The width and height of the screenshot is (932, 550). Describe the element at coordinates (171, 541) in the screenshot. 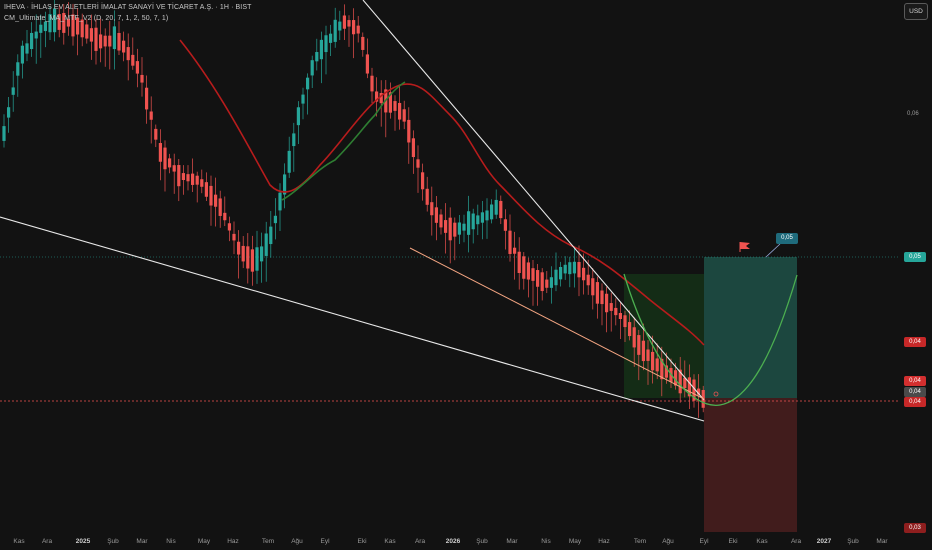

I see `x-tick-label: Nis` at that location.